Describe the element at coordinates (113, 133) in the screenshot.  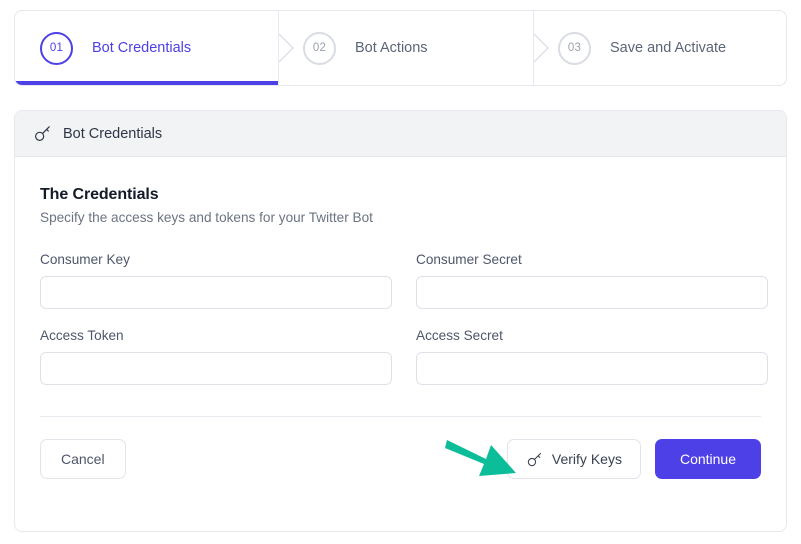
I see `panel-header-title: Bot Credentials` at that location.